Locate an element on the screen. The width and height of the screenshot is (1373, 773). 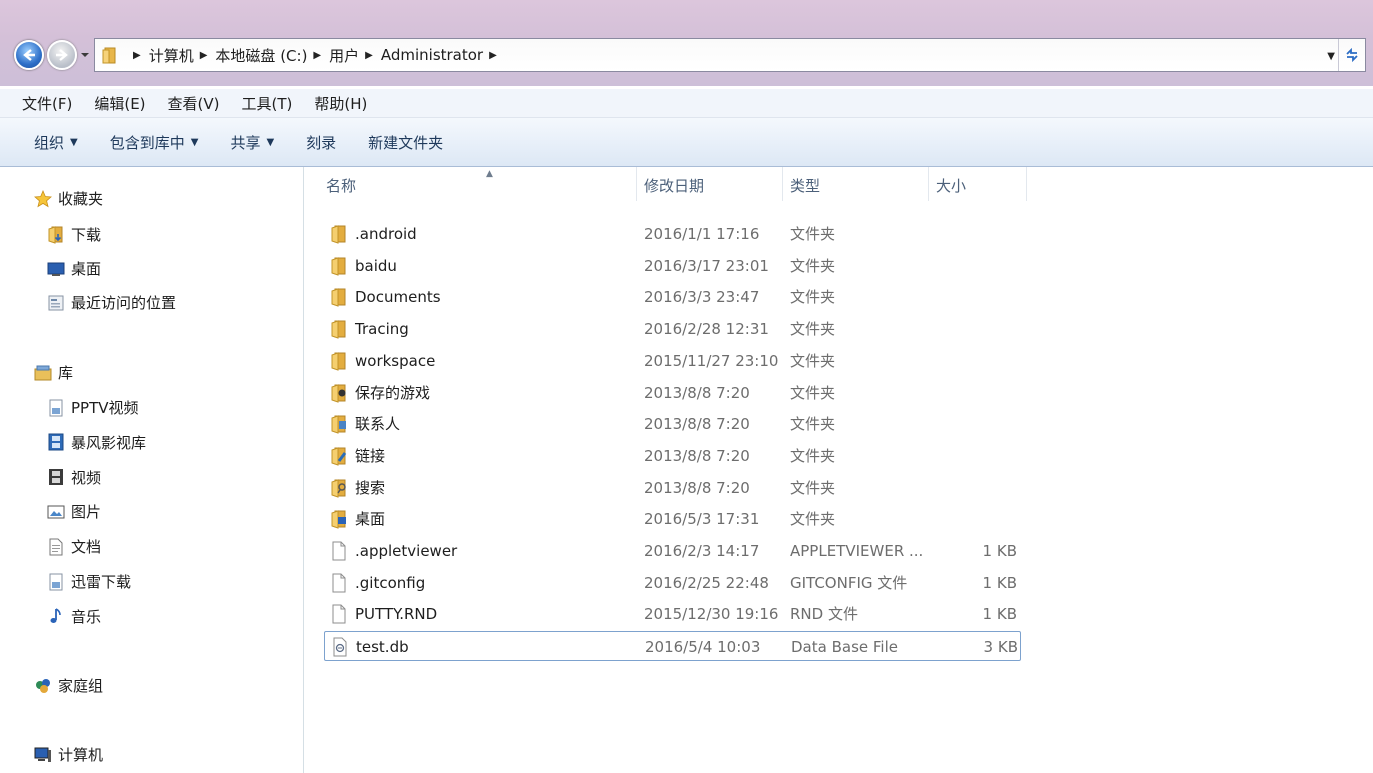
file-row: workspace 2015/11/27 23:10 文件夹 is located at coordinates (672, 361).